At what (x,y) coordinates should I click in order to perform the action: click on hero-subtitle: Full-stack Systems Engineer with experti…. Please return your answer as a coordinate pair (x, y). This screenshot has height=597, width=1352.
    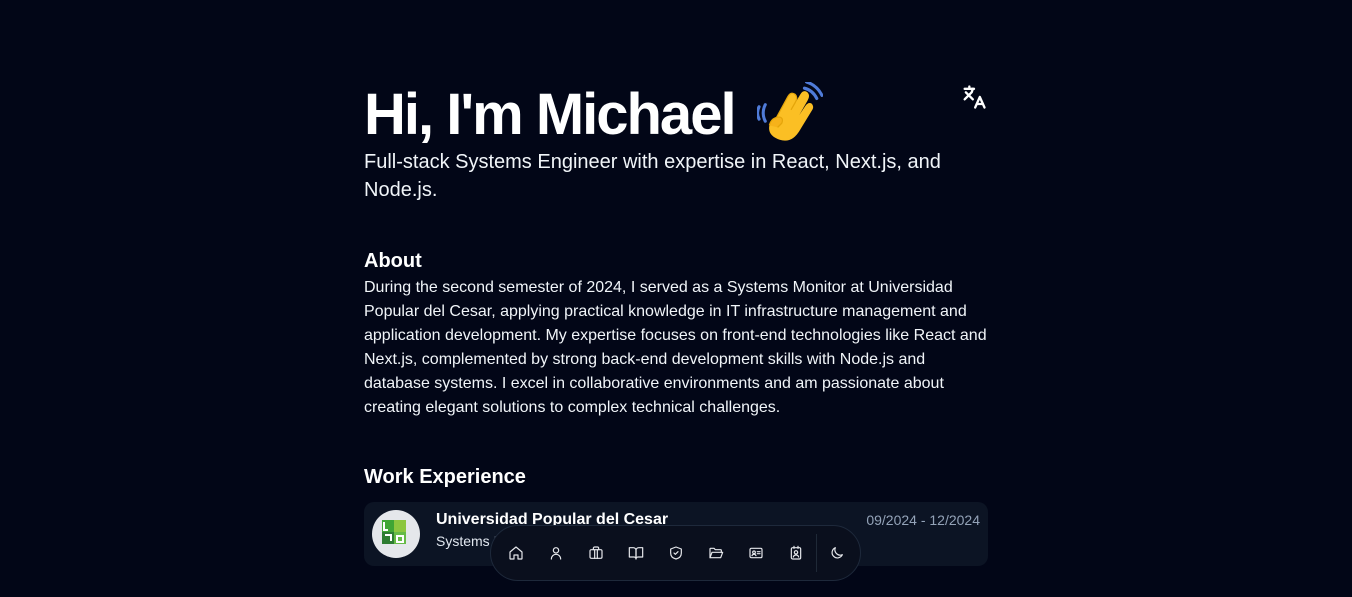
    Looking at the image, I should click on (652, 176).